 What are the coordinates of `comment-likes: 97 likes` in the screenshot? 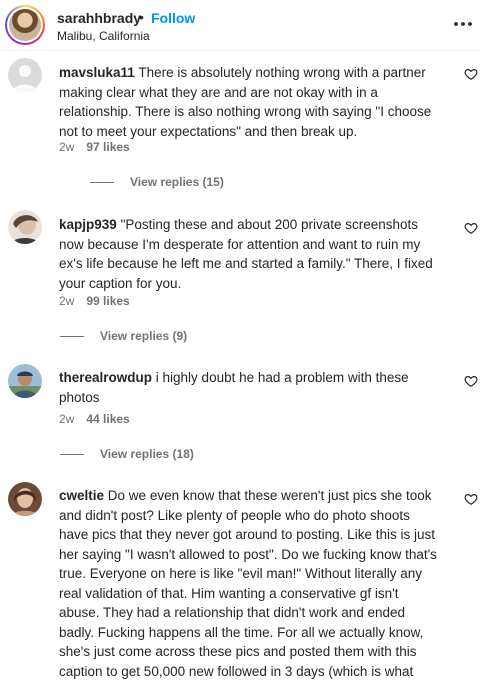 It's located at (107, 147).